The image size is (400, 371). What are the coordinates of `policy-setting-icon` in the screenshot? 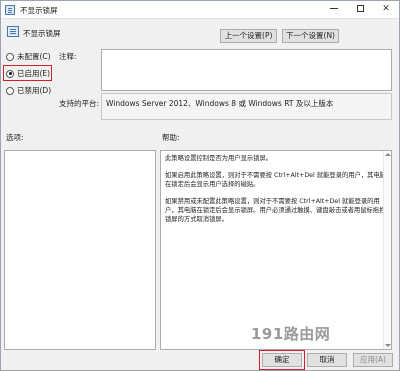 It's located at (10, 10).